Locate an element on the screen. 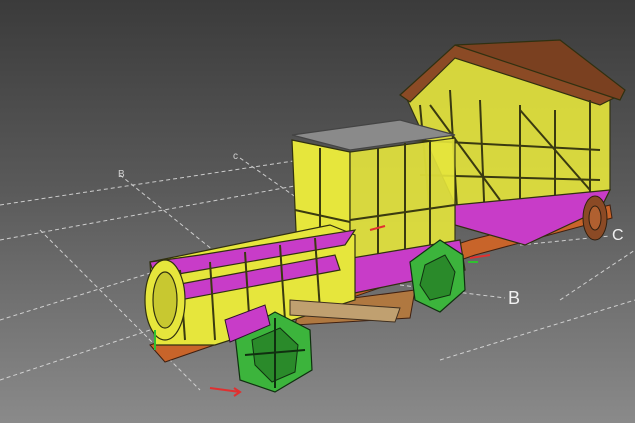 This screenshot has height=423, width=635. grid-label-c-right: C is located at coordinates (618, 235).